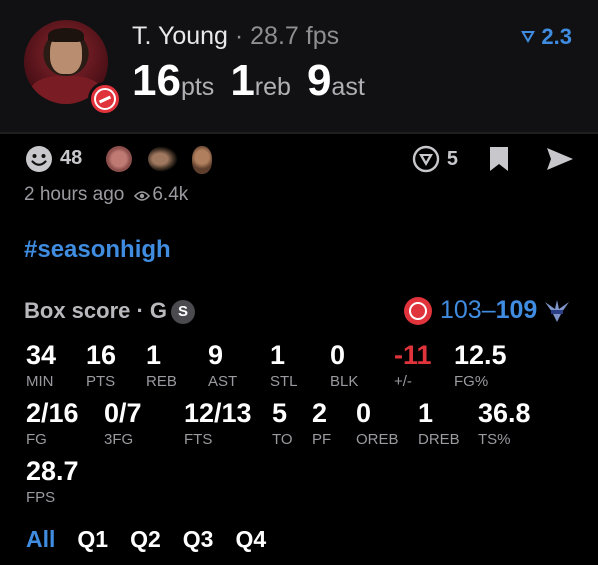 The height and width of the screenshot is (565, 598). What do you see at coordinates (180, 36) in the screenshot?
I see `player-name: T. Young` at bounding box center [180, 36].